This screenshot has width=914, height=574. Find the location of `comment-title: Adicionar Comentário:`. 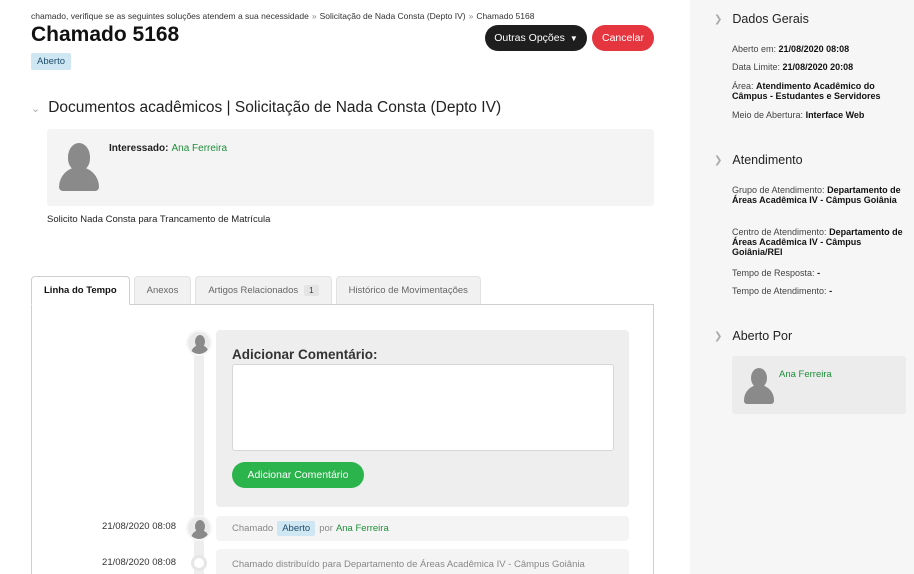

comment-title: Adicionar Comentário: is located at coordinates (305, 354).